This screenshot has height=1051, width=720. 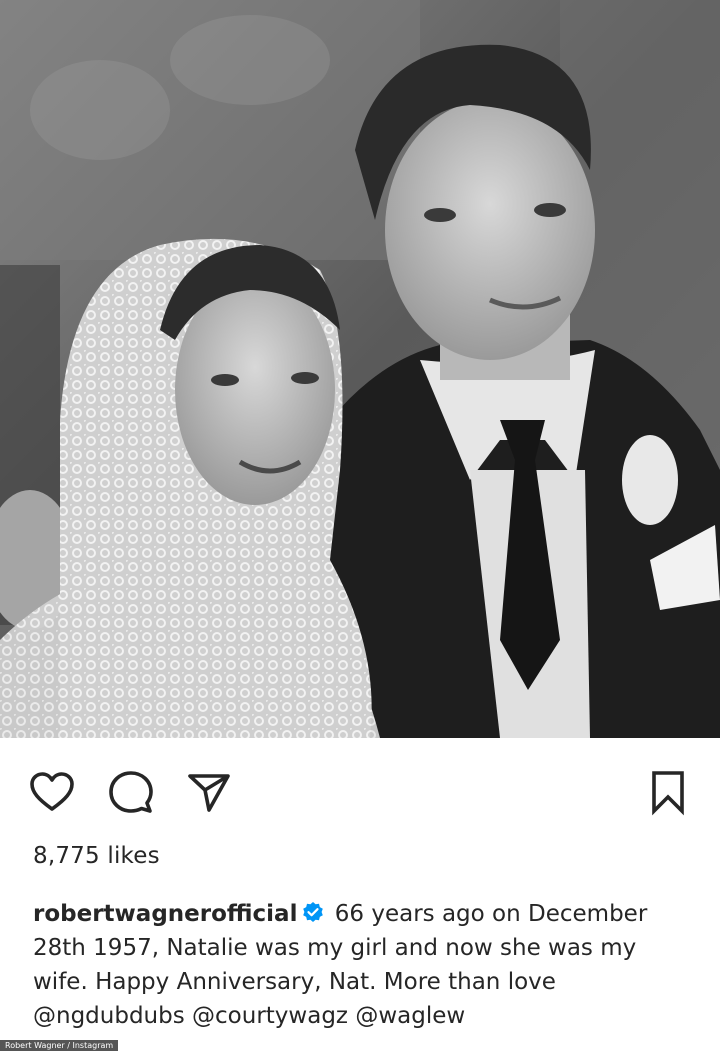 What do you see at coordinates (208, 792) in the screenshot?
I see `paper-plane-icon` at bounding box center [208, 792].